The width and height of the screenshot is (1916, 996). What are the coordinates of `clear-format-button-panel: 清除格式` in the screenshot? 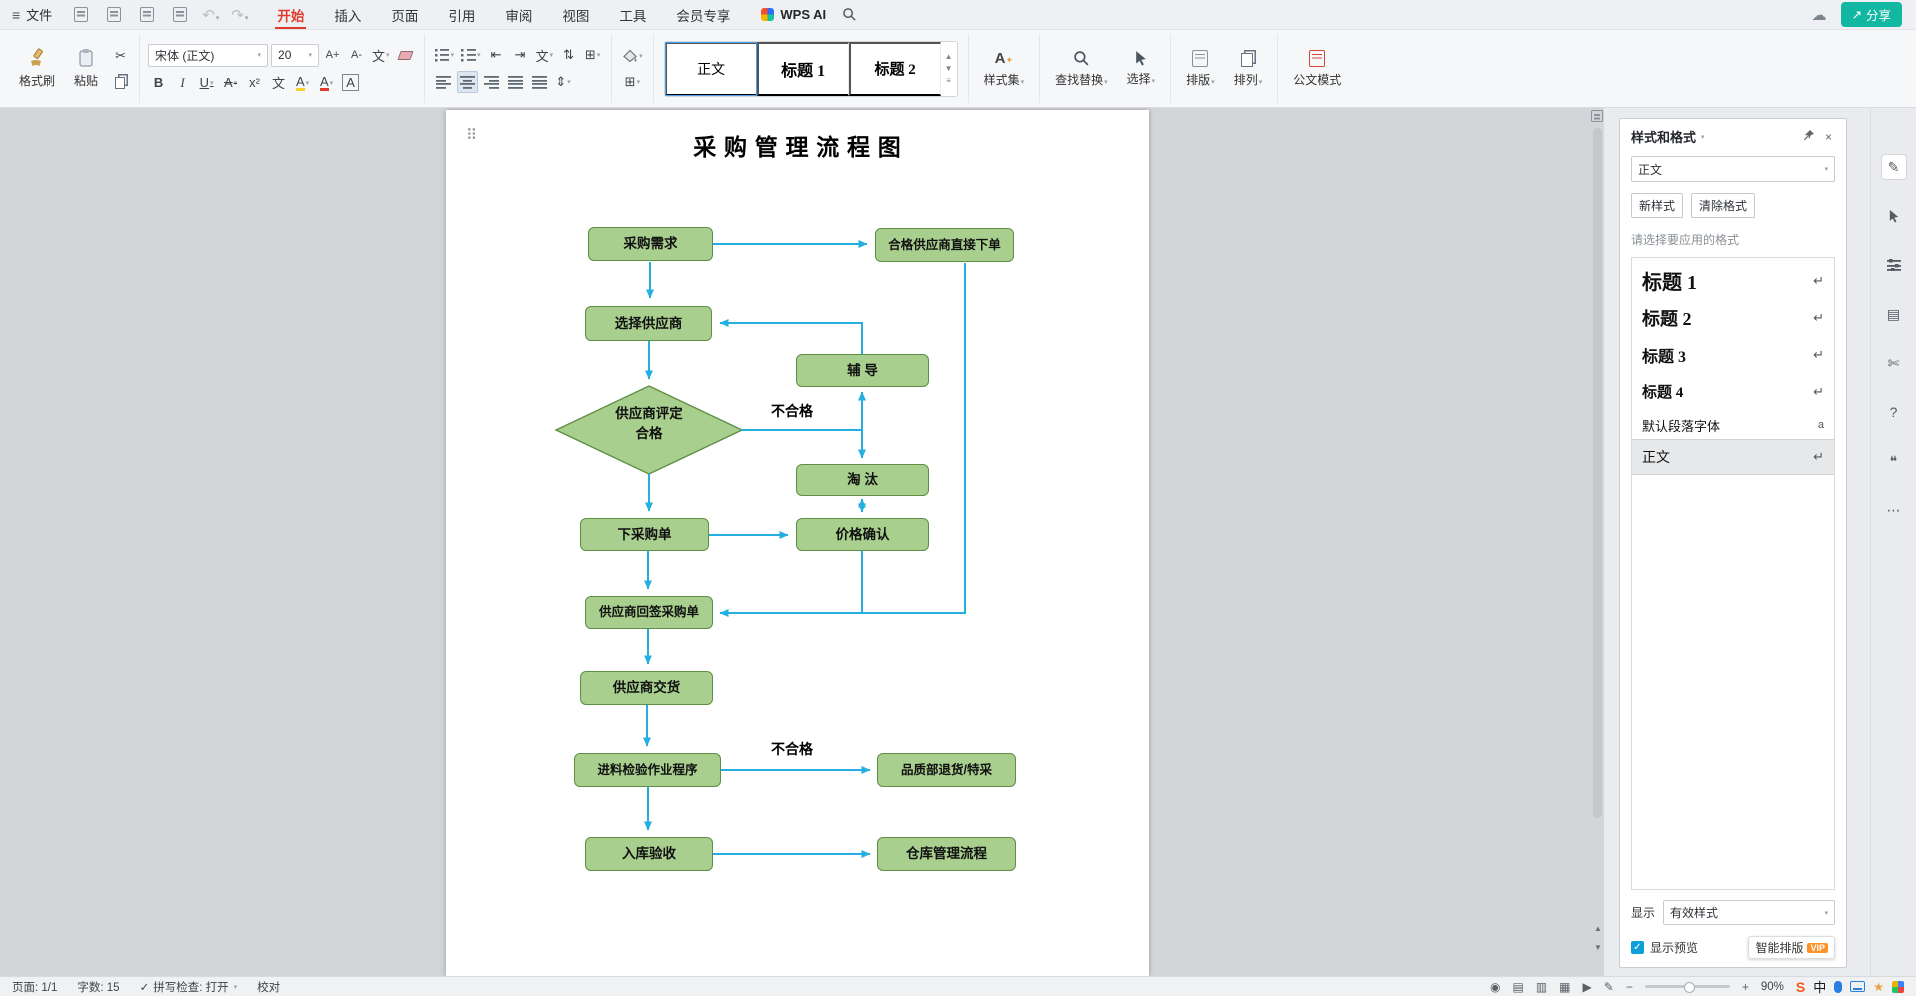 It's located at (1723, 205).